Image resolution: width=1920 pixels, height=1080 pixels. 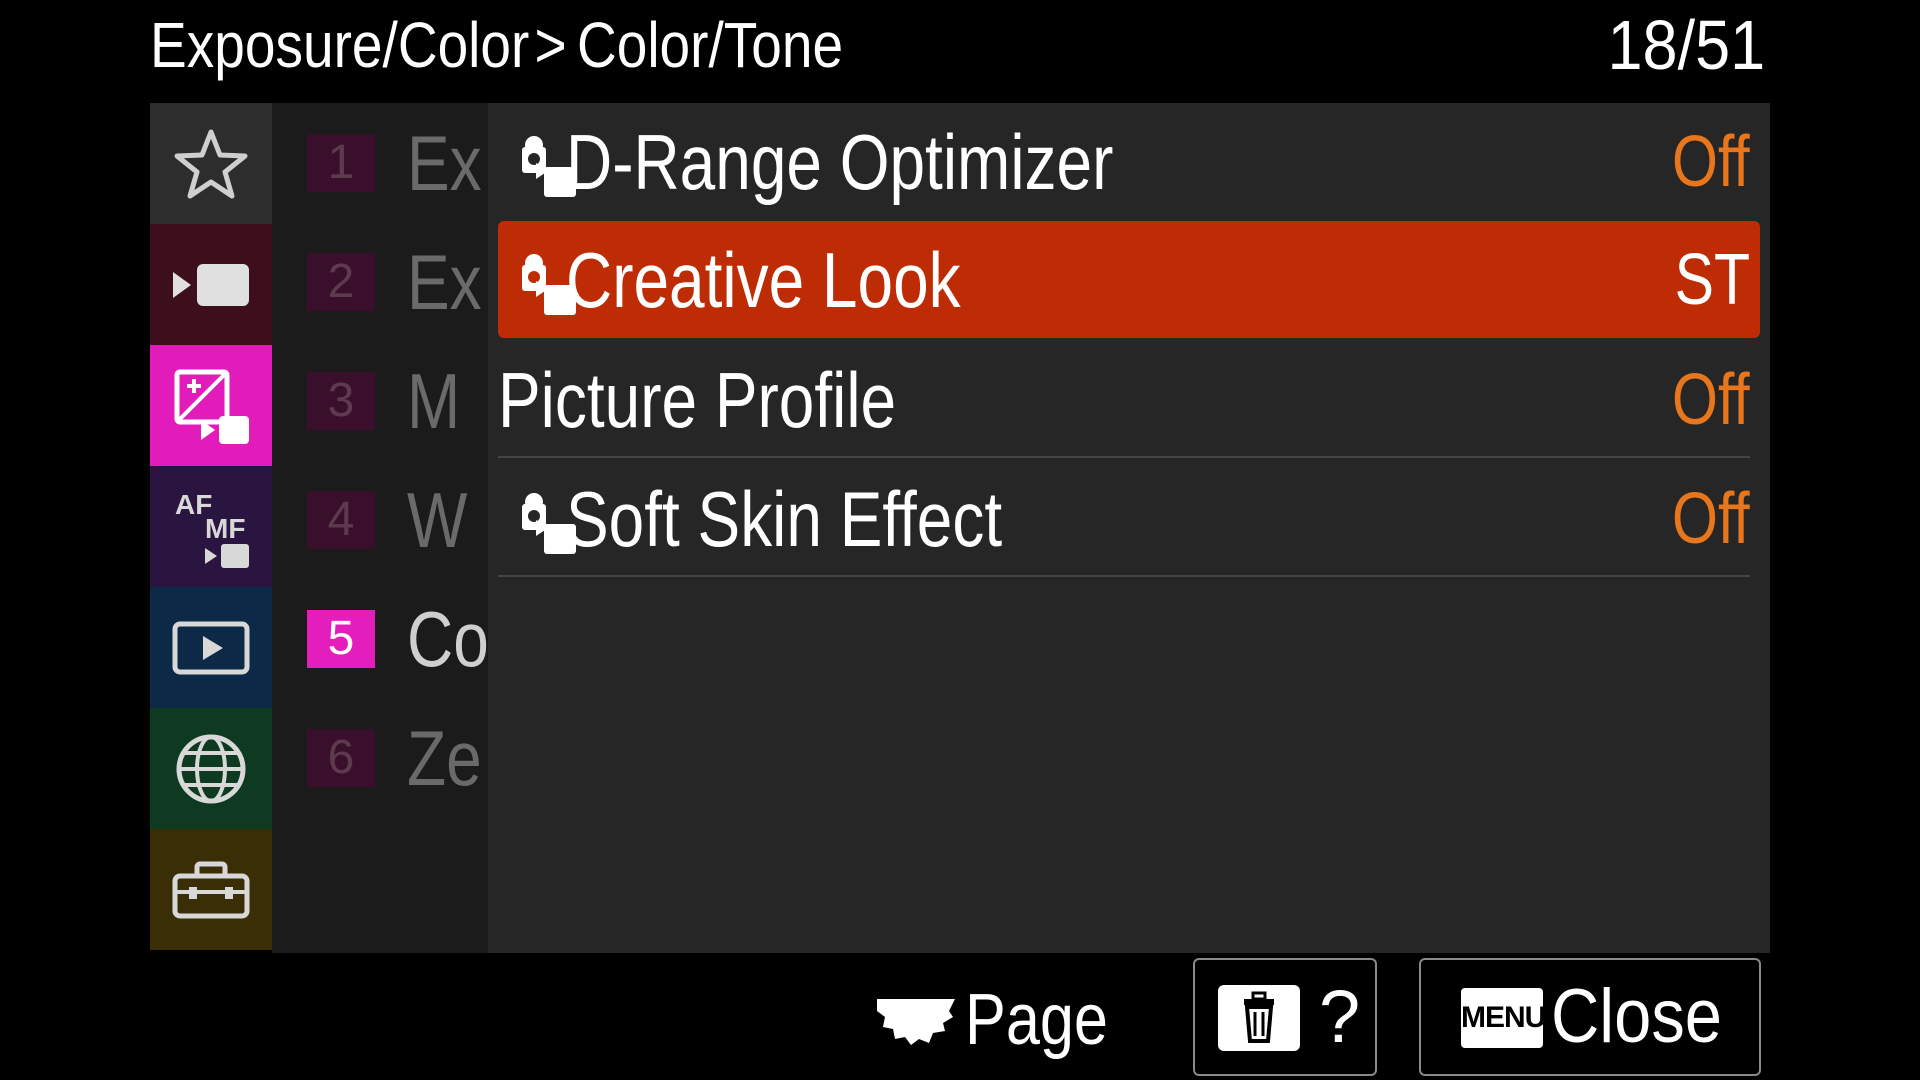 I want to click on category-tab-my-menu, so click(x=211, y=163).